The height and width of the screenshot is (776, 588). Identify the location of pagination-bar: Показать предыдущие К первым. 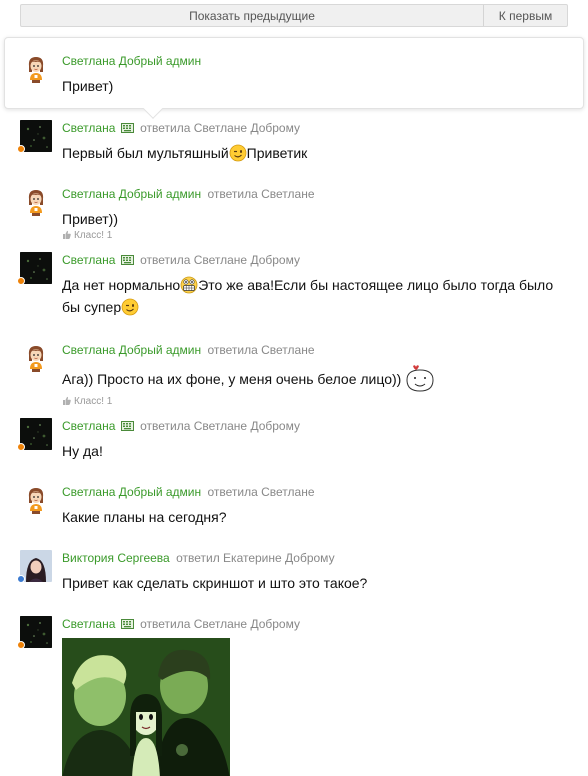
(294, 15).